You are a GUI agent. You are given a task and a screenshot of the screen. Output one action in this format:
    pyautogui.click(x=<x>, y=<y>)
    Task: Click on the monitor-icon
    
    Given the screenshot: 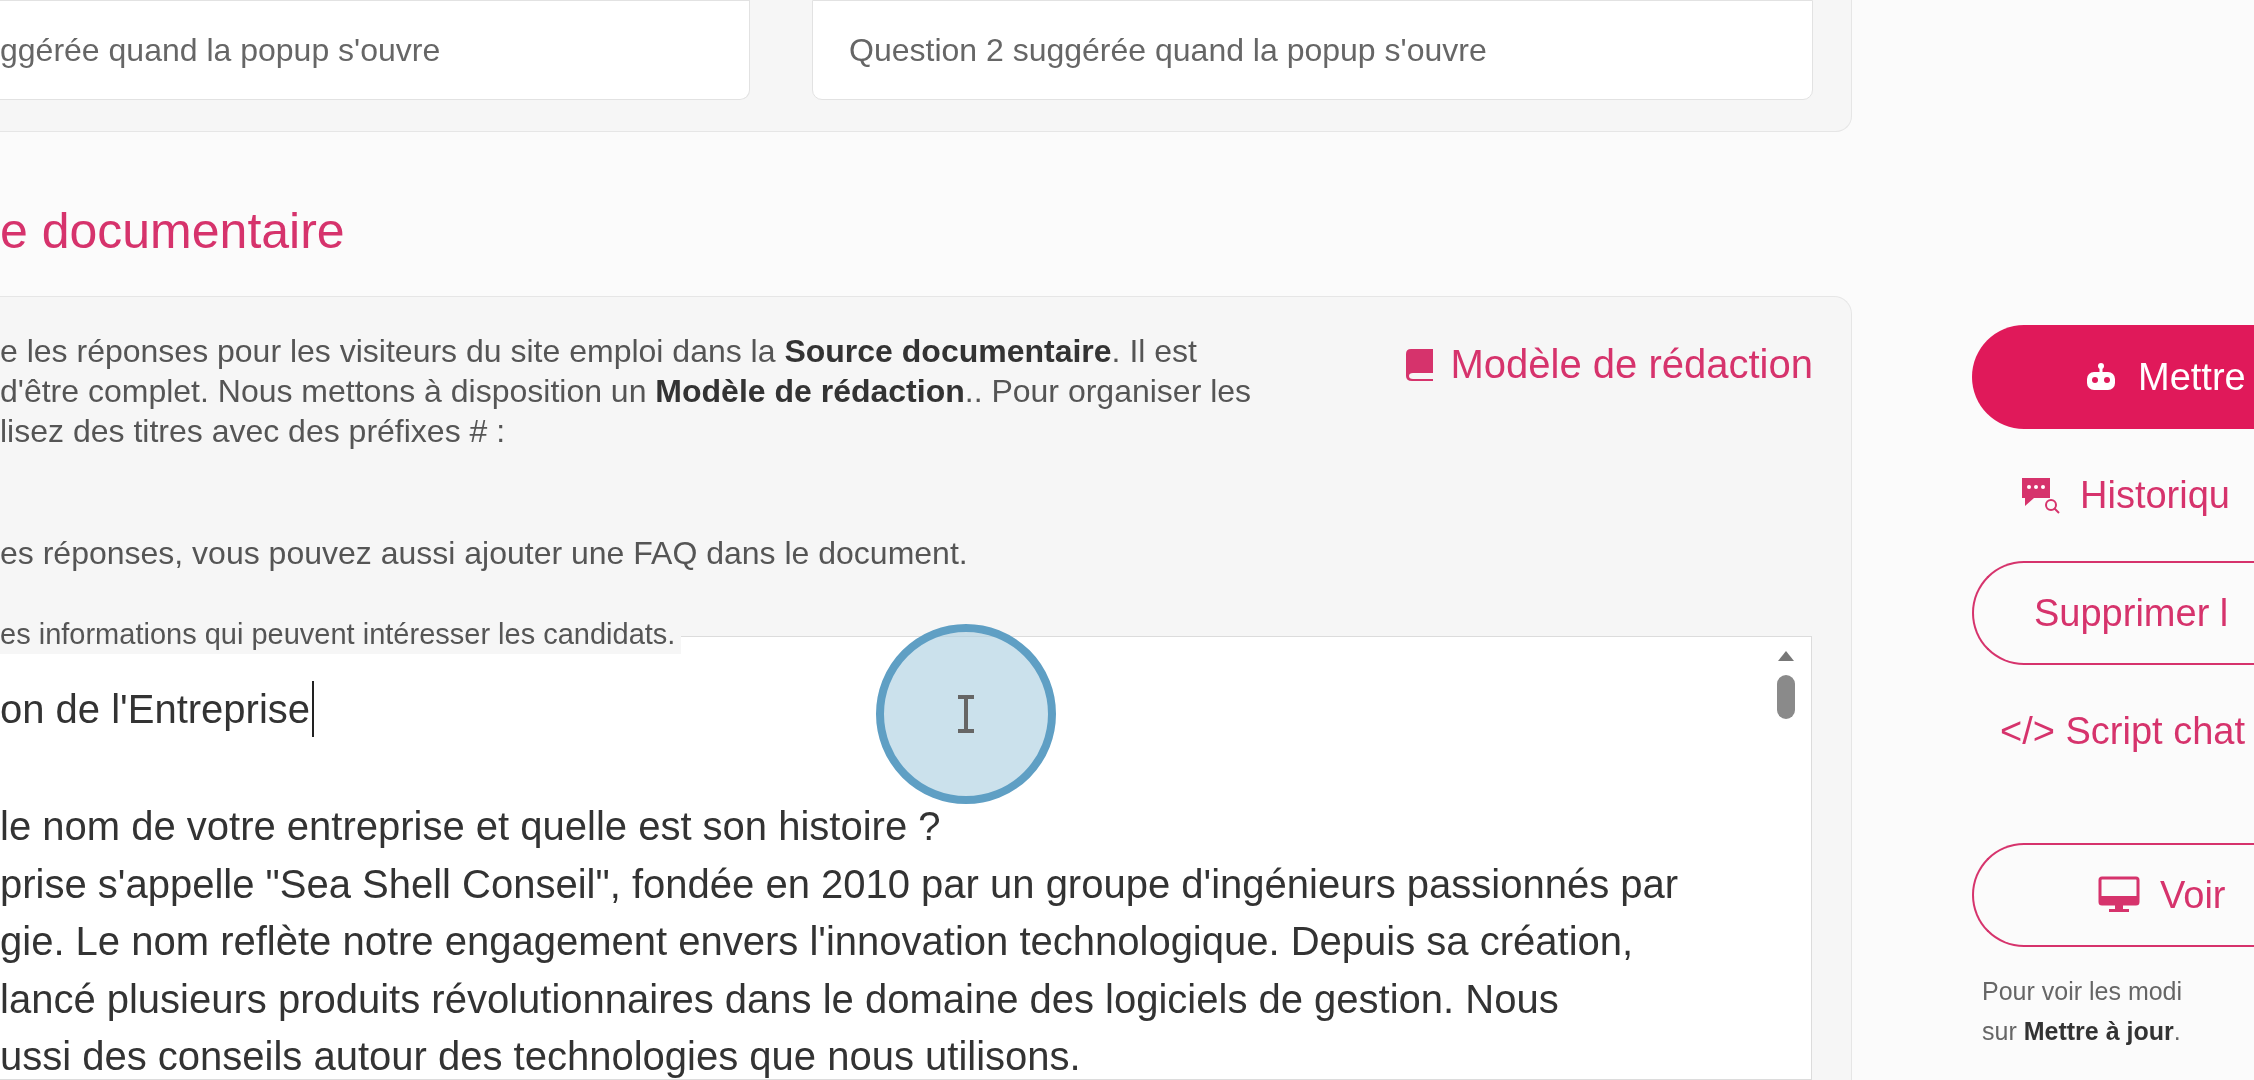 What is the action you would take?
    pyautogui.click(x=2119, y=895)
    